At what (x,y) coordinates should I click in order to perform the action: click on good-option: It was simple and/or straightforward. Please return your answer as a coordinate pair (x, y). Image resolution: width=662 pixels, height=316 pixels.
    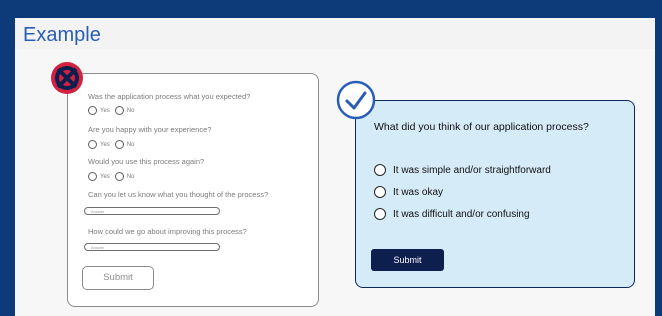
    Looking at the image, I should click on (462, 170).